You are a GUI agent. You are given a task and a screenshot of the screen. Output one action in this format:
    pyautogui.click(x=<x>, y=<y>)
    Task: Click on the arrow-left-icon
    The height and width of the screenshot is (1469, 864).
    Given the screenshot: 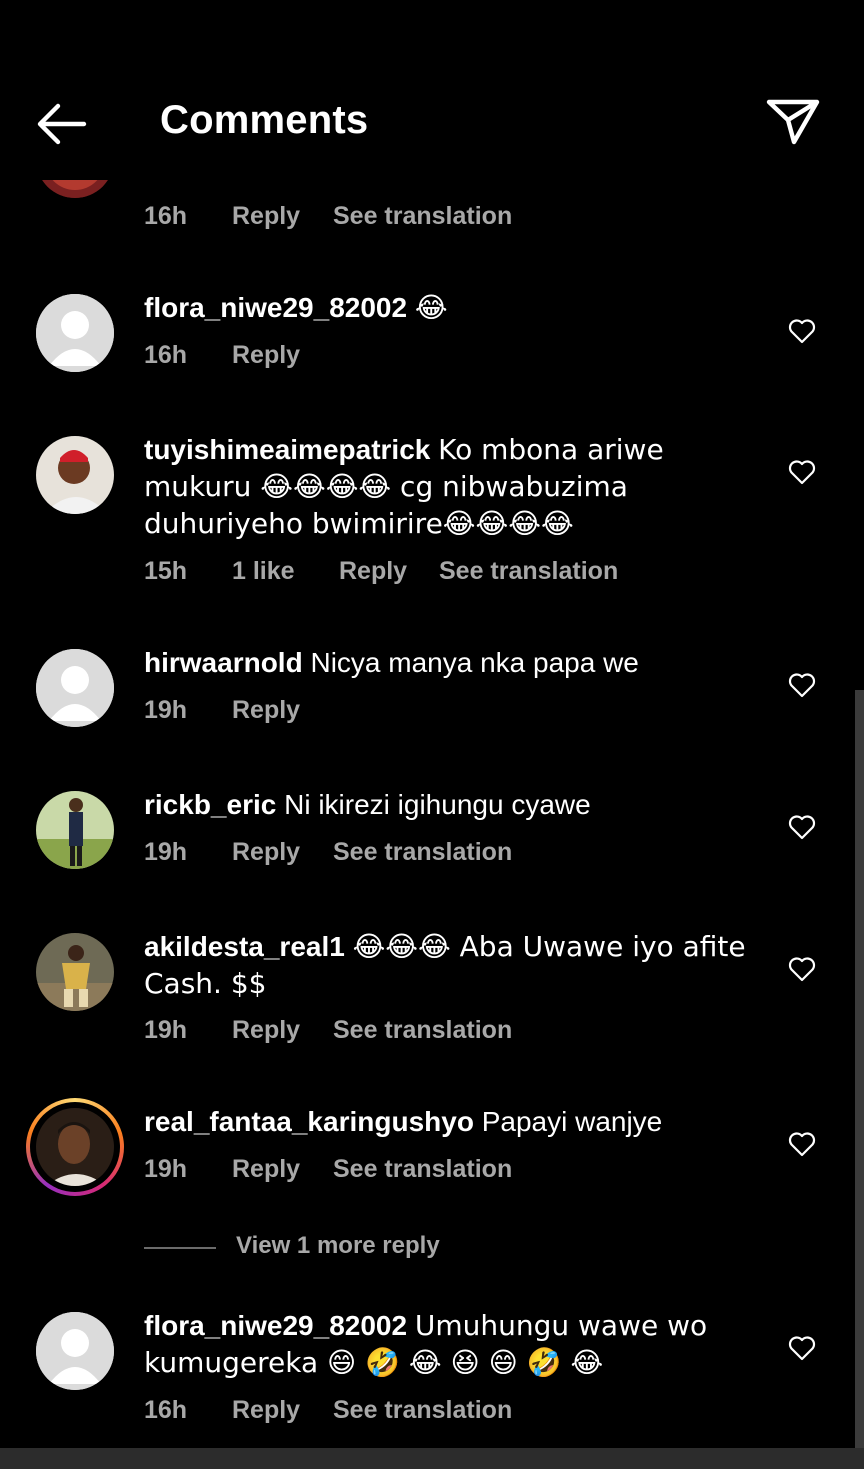 What is the action you would take?
    pyautogui.click(x=62, y=124)
    